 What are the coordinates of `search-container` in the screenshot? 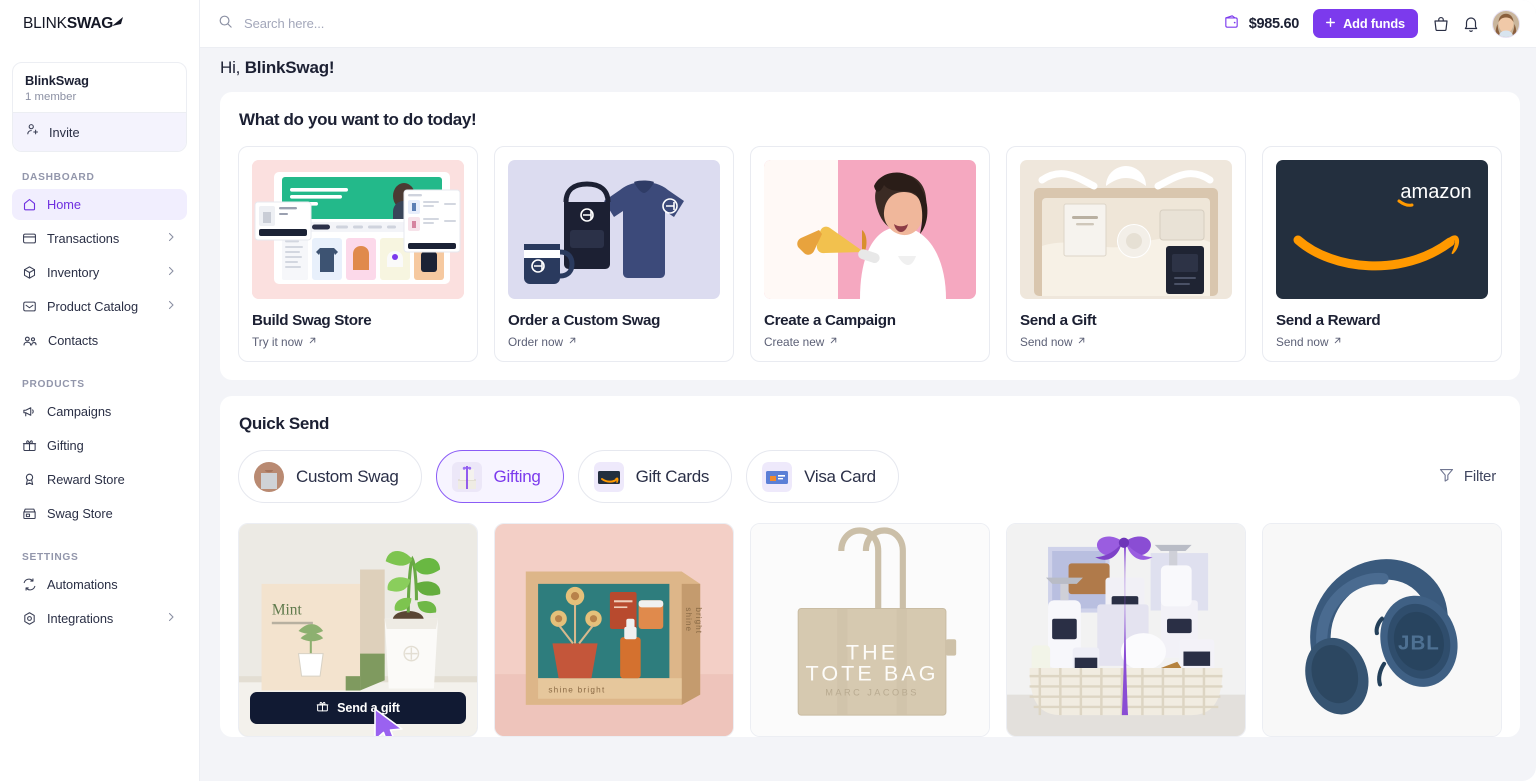 It's located at (720, 24).